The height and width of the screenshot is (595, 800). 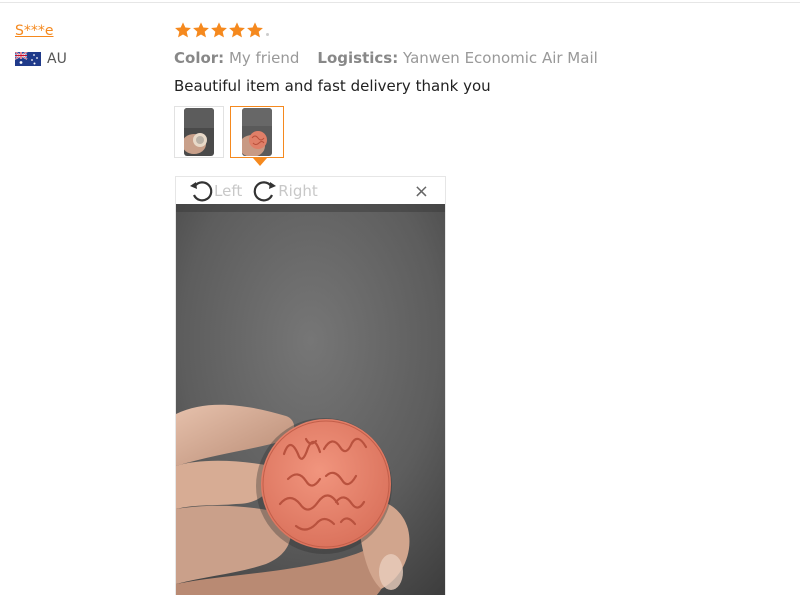 What do you see at coordinates (265, 190) in the screenshot?
I see `rotate-right-icon` at bounding box center [265, 190].